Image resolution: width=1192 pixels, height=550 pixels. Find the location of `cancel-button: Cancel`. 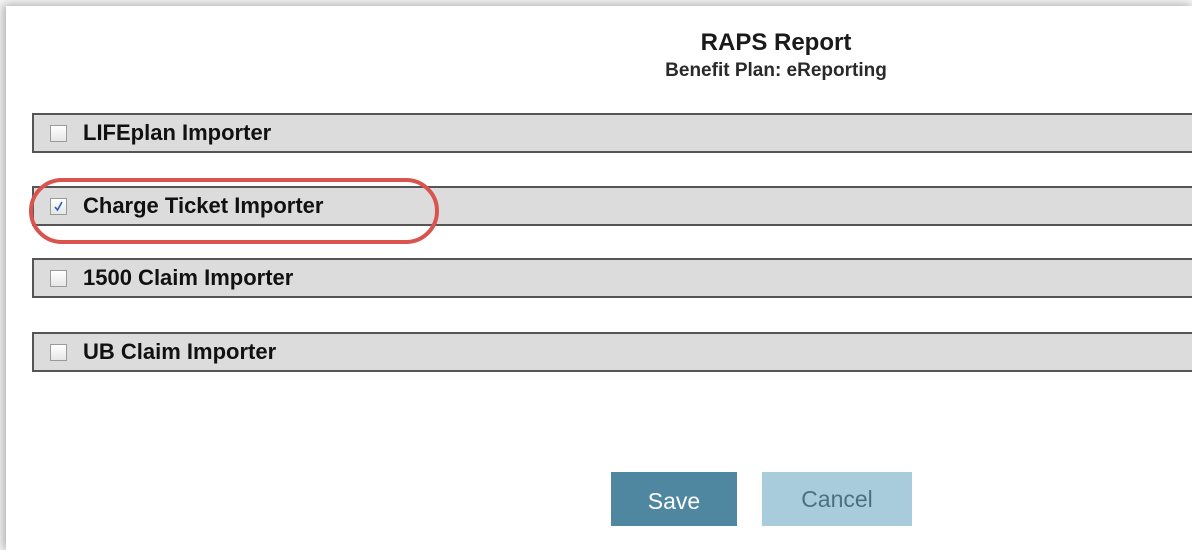

cancel-button: Cancel is located at coordinates (837, 499).